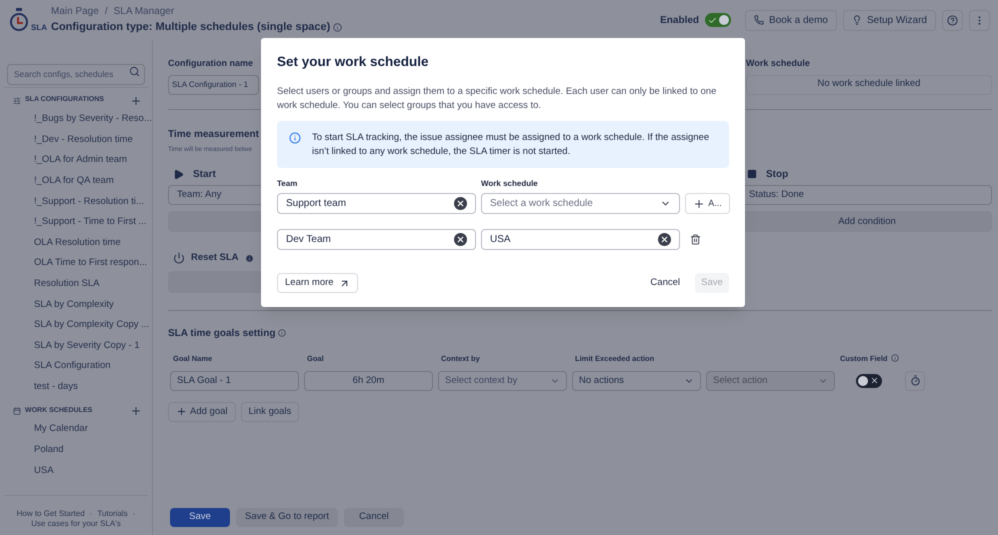 The height and width of the screenshot is (535, 998). I want to click on sidebar-item: Poland, so click(76, 450).